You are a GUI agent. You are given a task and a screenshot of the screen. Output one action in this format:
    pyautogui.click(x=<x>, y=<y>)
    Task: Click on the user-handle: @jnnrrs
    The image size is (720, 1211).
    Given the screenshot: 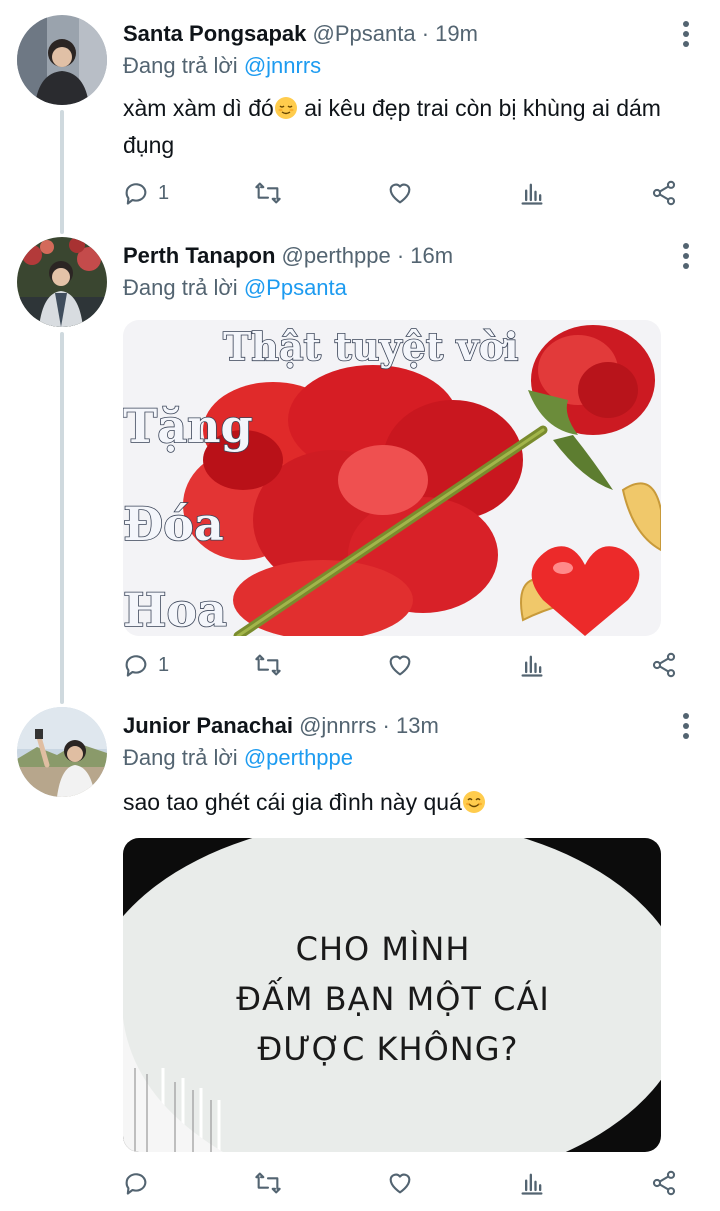 What is the action you would take?
    pyautogui.click(x=337, y=725)
    